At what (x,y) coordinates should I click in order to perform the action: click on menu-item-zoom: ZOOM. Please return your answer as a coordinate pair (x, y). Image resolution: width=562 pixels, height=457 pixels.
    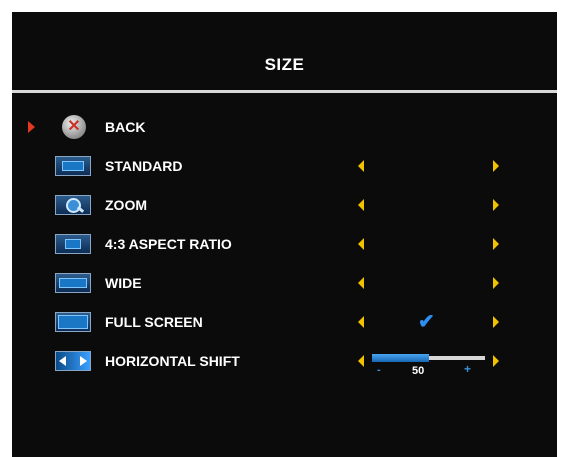
    Looking at the image, I should click on (284, 205).